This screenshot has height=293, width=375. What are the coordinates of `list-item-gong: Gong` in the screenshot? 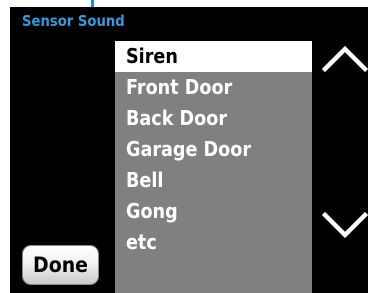 It's located at (213, 211).